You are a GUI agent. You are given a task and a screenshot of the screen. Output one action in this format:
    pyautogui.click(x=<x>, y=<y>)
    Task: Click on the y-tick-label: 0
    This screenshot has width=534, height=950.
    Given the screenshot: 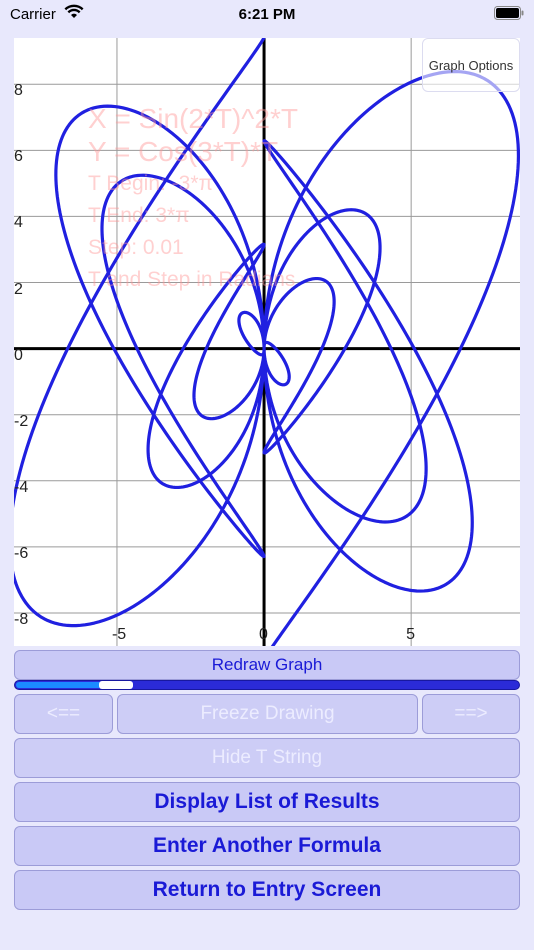 What is the action you would take?
    pyautogui.click(x=18, y=355)
    